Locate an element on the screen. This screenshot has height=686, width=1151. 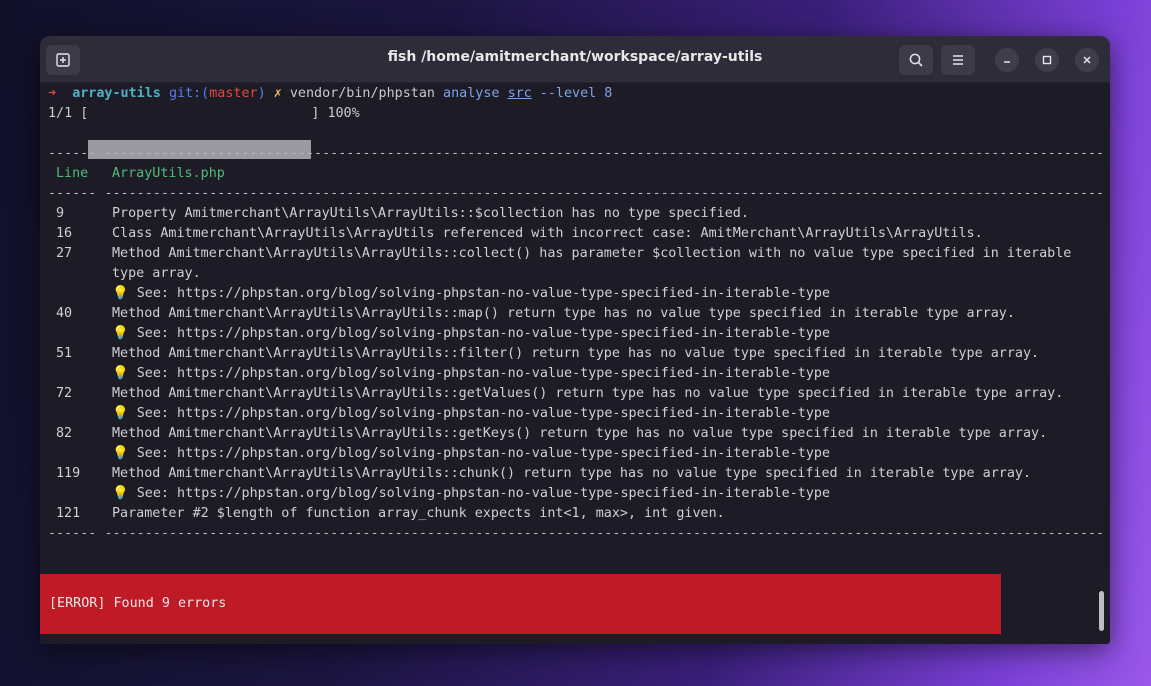
menu-button is located at coordinates (958, 60).